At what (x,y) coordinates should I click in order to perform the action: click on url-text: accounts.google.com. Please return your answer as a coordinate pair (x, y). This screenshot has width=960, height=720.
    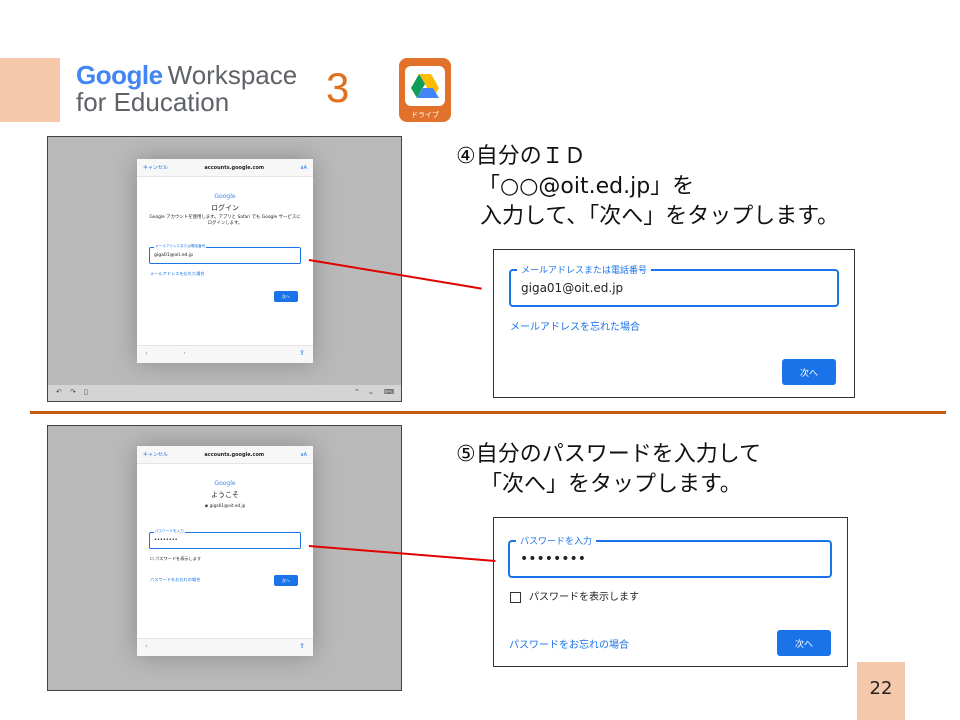
    Looking at the image, I should click on (234, 167).